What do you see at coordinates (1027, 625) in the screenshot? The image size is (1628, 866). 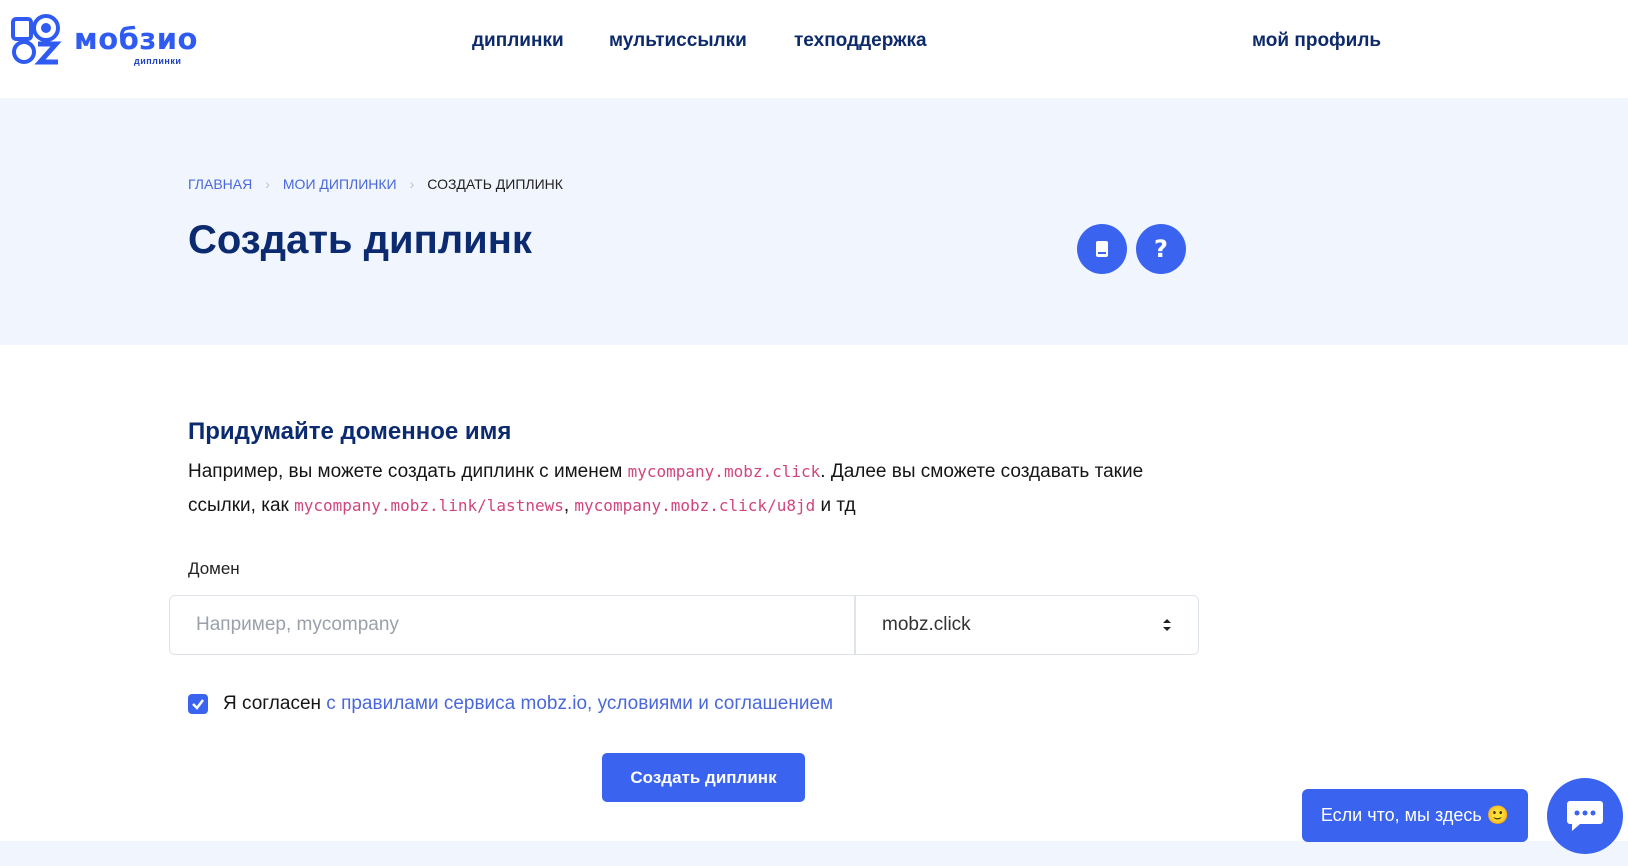 I see `zone-select: mobz.click` at bounding box center [1027, 625].